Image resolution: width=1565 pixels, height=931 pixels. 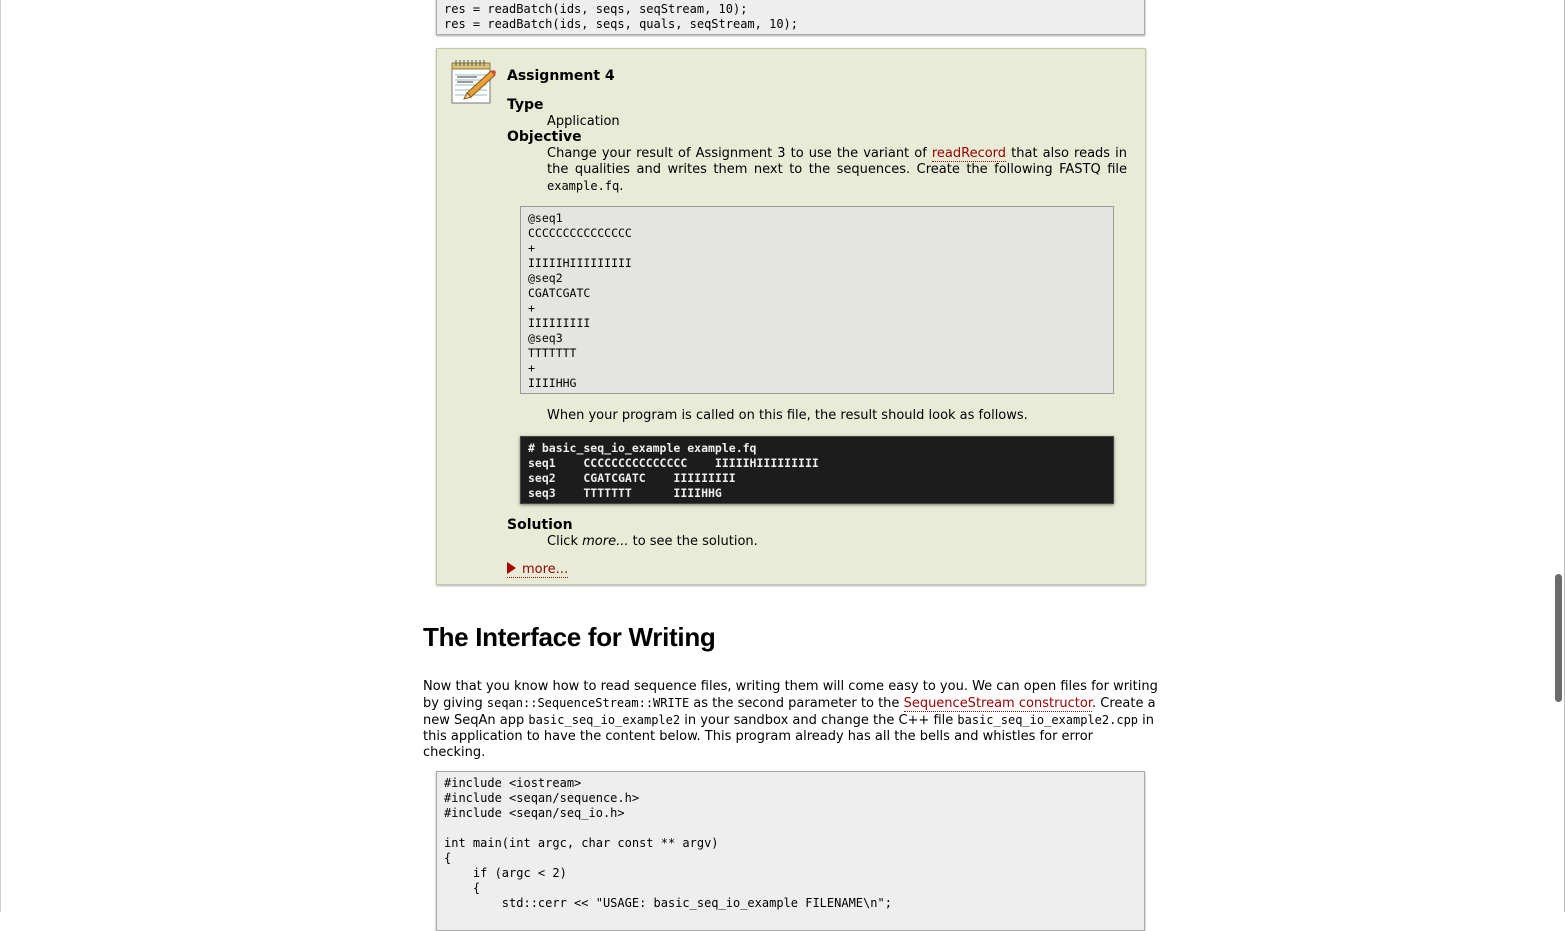 I want to click on objective-text-part: ., so click(x=621, y=186).